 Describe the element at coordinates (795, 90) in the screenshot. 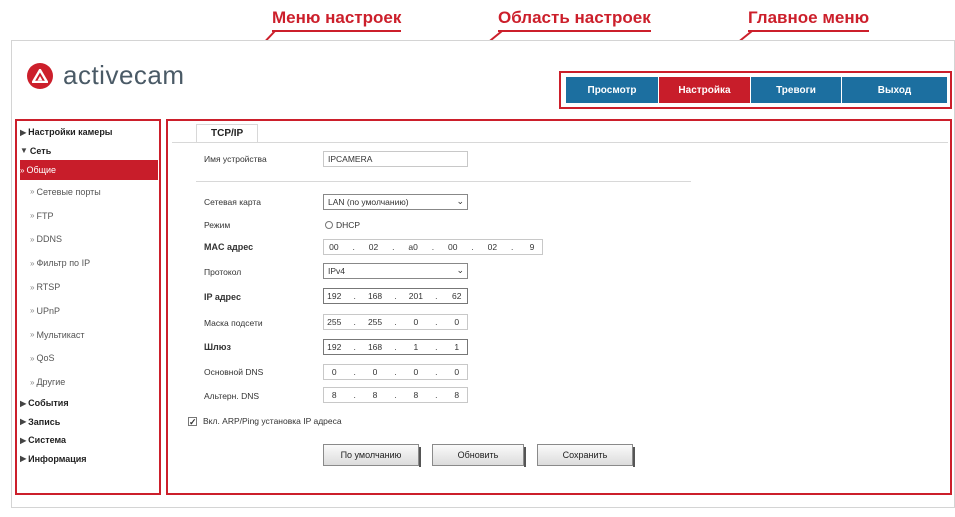

I see `menu-alarms-button: Тревоги` at that location.